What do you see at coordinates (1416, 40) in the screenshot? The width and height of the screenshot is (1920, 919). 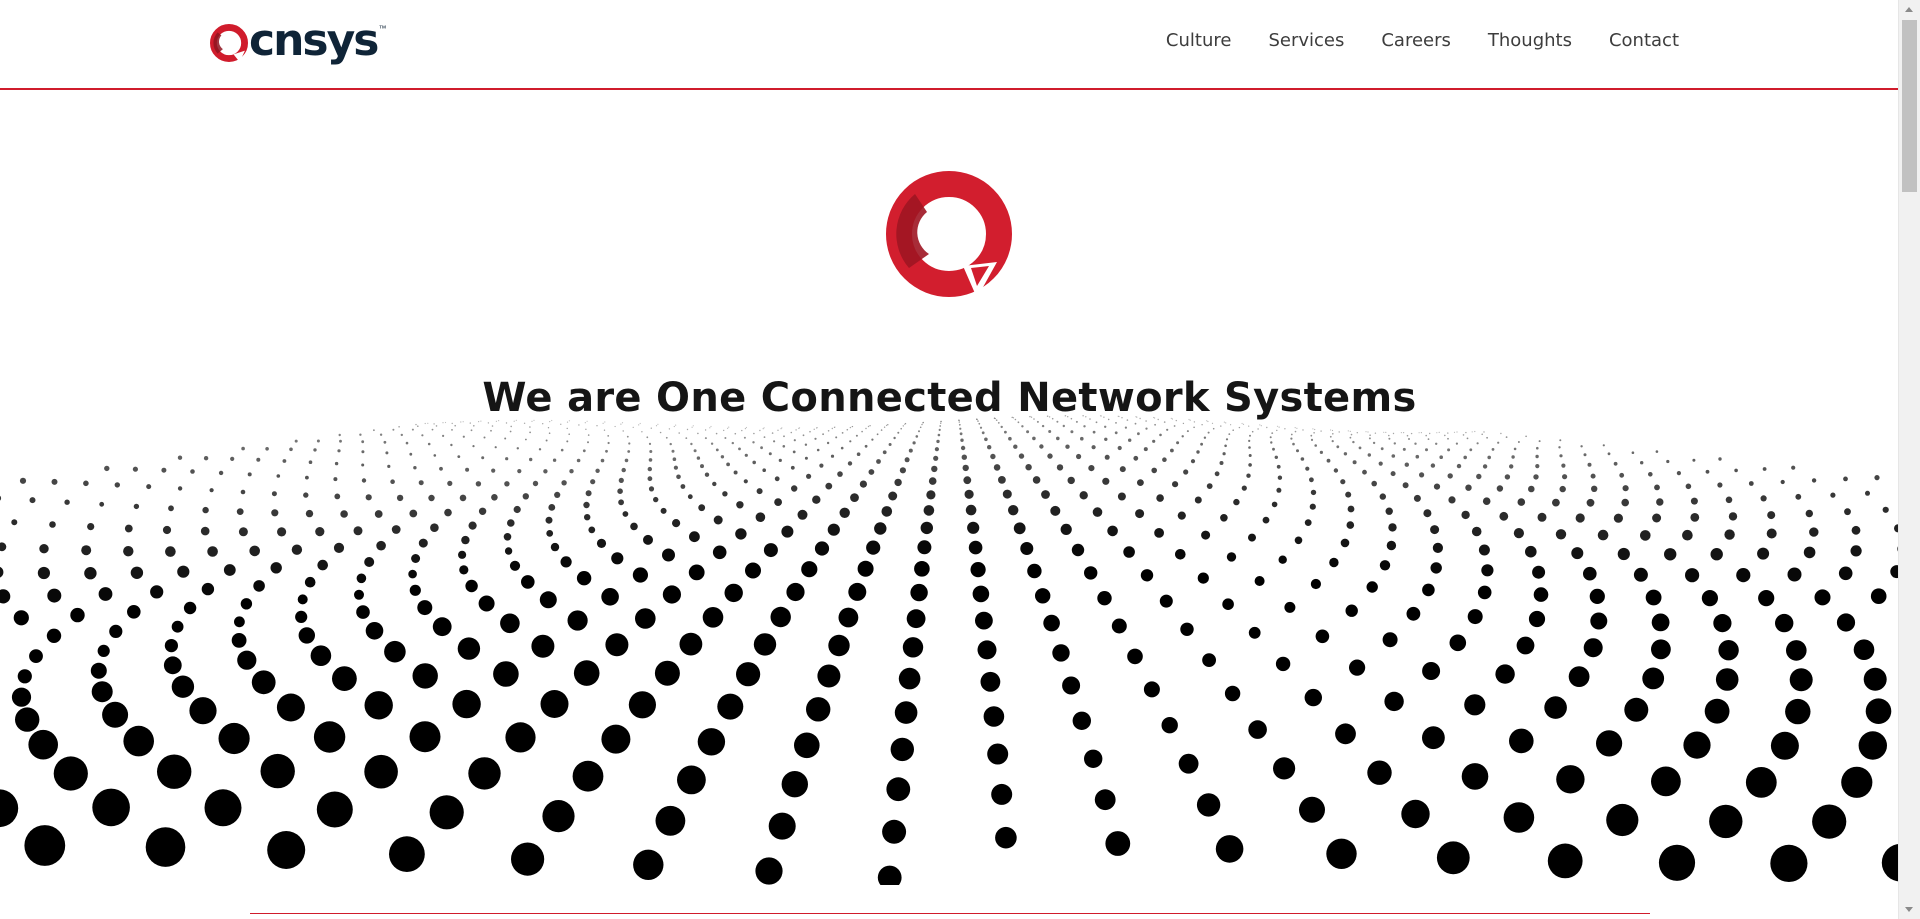 I see `nav-careers: Careers` at bounding box center [1416, 40].